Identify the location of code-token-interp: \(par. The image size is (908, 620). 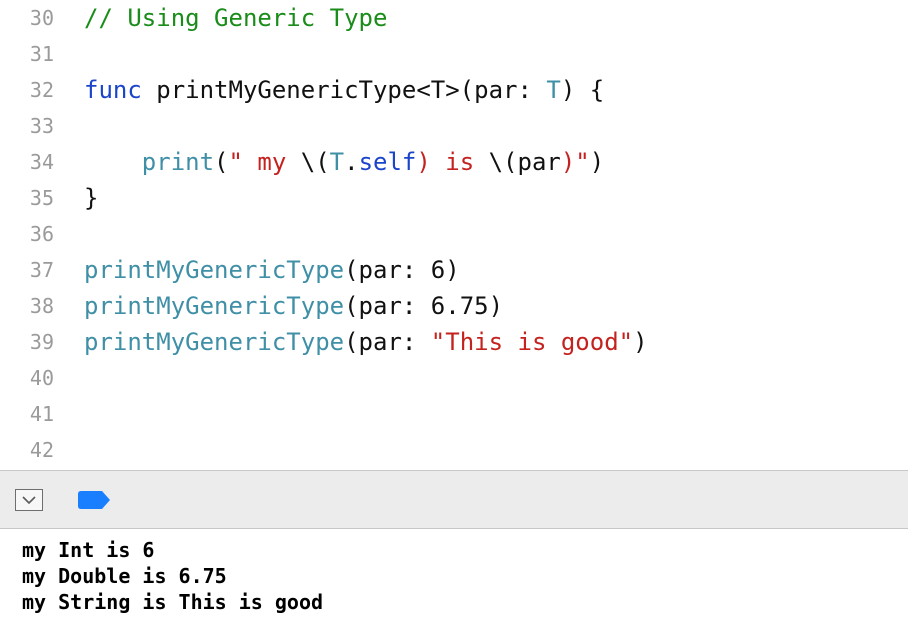
(524, 162).